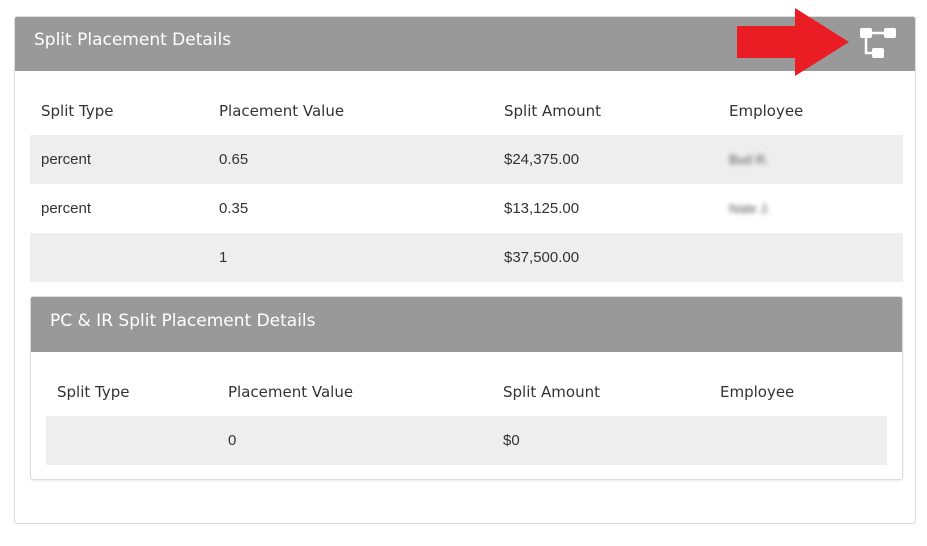  I want to click on table-row-total: 1 $37,500.00, so click(466, 257).